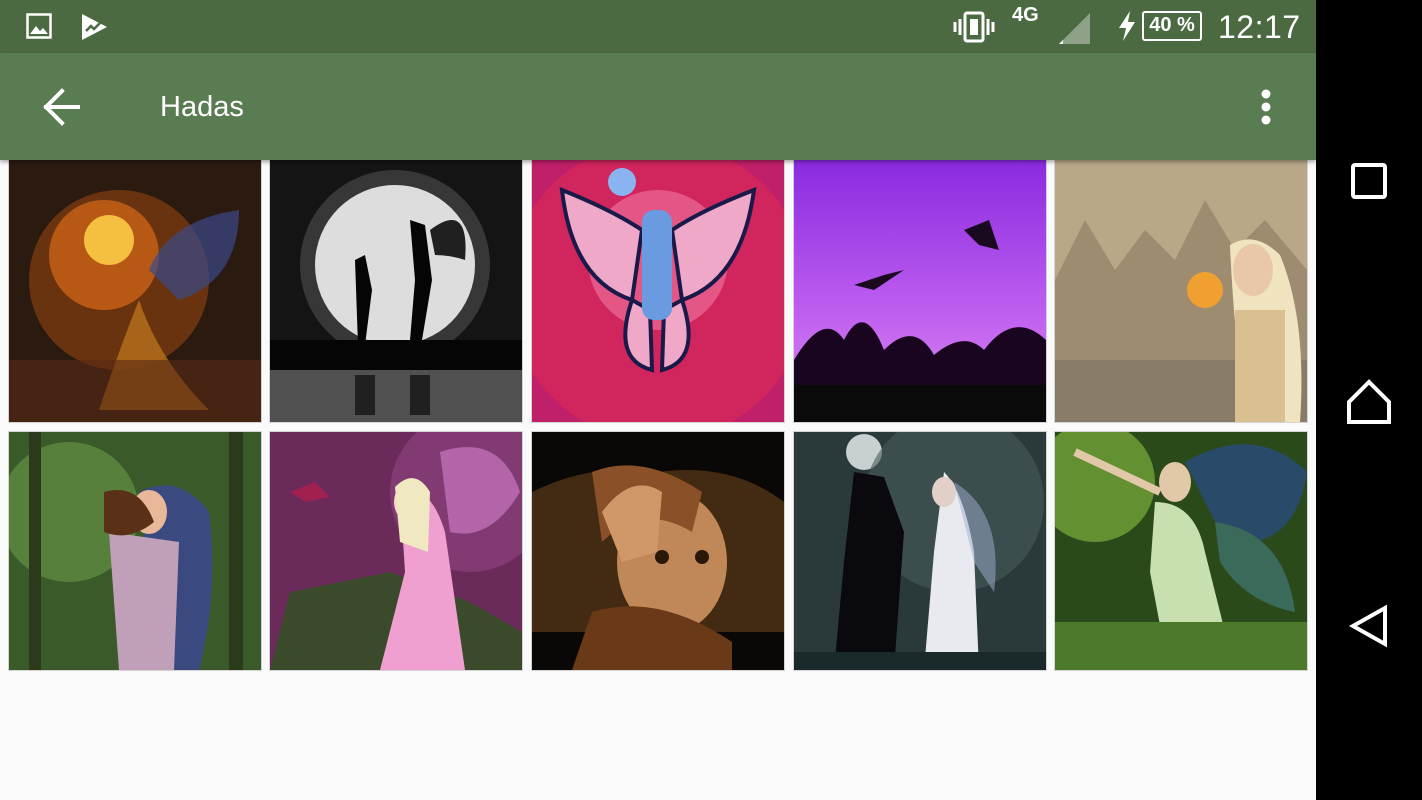 This screenshot has height=800, width=1422. What do you see at coordinates (920, 291) in the screenshot?
I see `grid-image-purple-sky` at bounding box center [920, 291].